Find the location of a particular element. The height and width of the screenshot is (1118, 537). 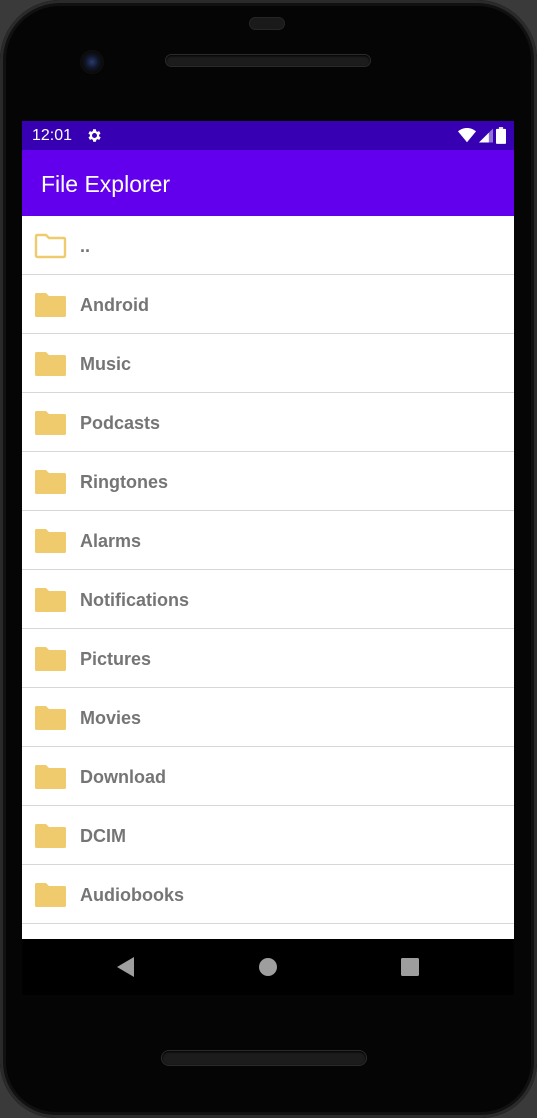

list-item: Movies is located at coordinates (268, 717).